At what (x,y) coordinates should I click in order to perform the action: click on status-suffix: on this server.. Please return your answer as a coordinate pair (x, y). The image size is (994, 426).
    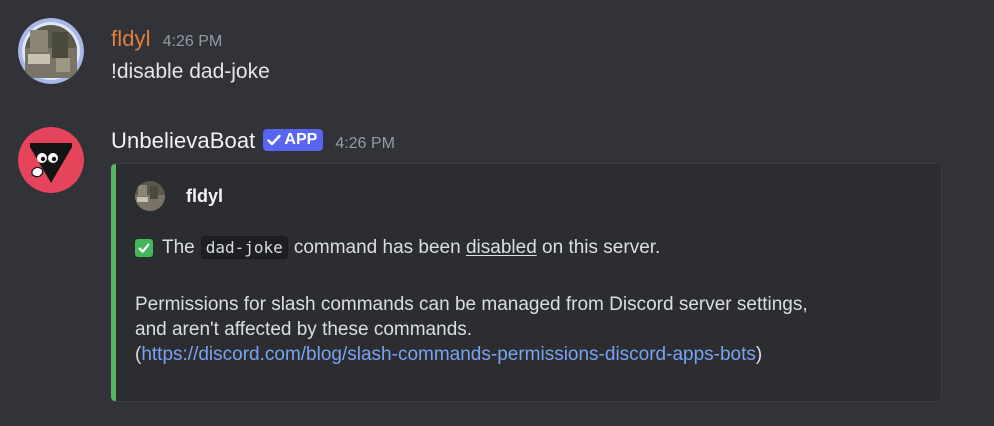
    Looking at the image, I should click on (601, 247).